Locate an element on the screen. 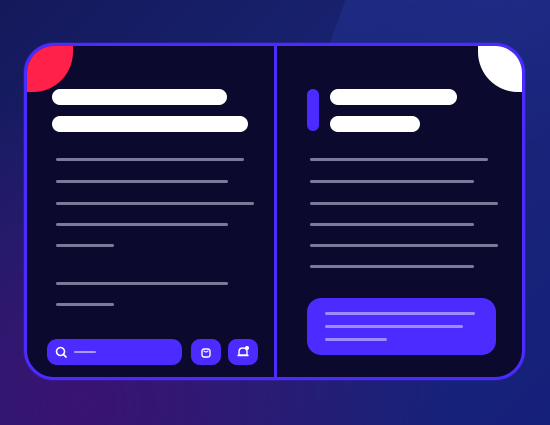  notification-bell-icon is located at coordinates (243, 351).